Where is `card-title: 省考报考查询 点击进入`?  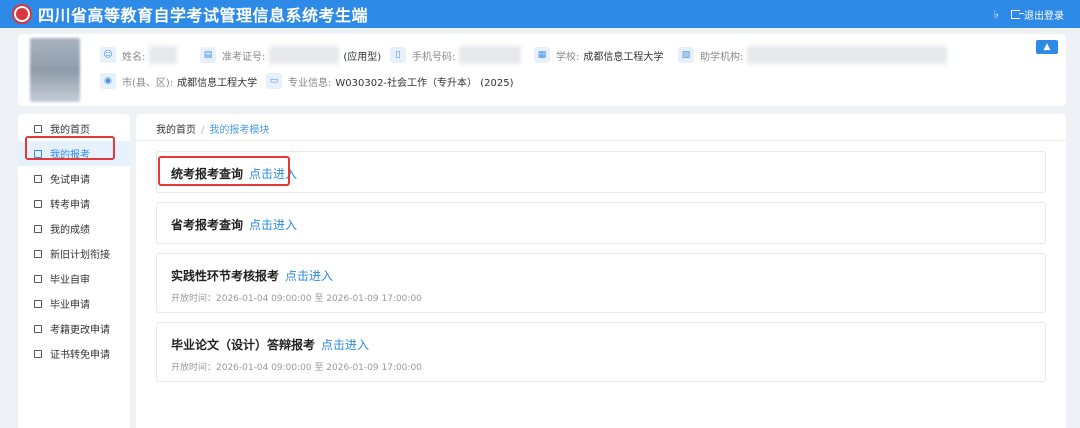
card-title: 省考报考查询 点击进入 is located at coordinates (234, 224).